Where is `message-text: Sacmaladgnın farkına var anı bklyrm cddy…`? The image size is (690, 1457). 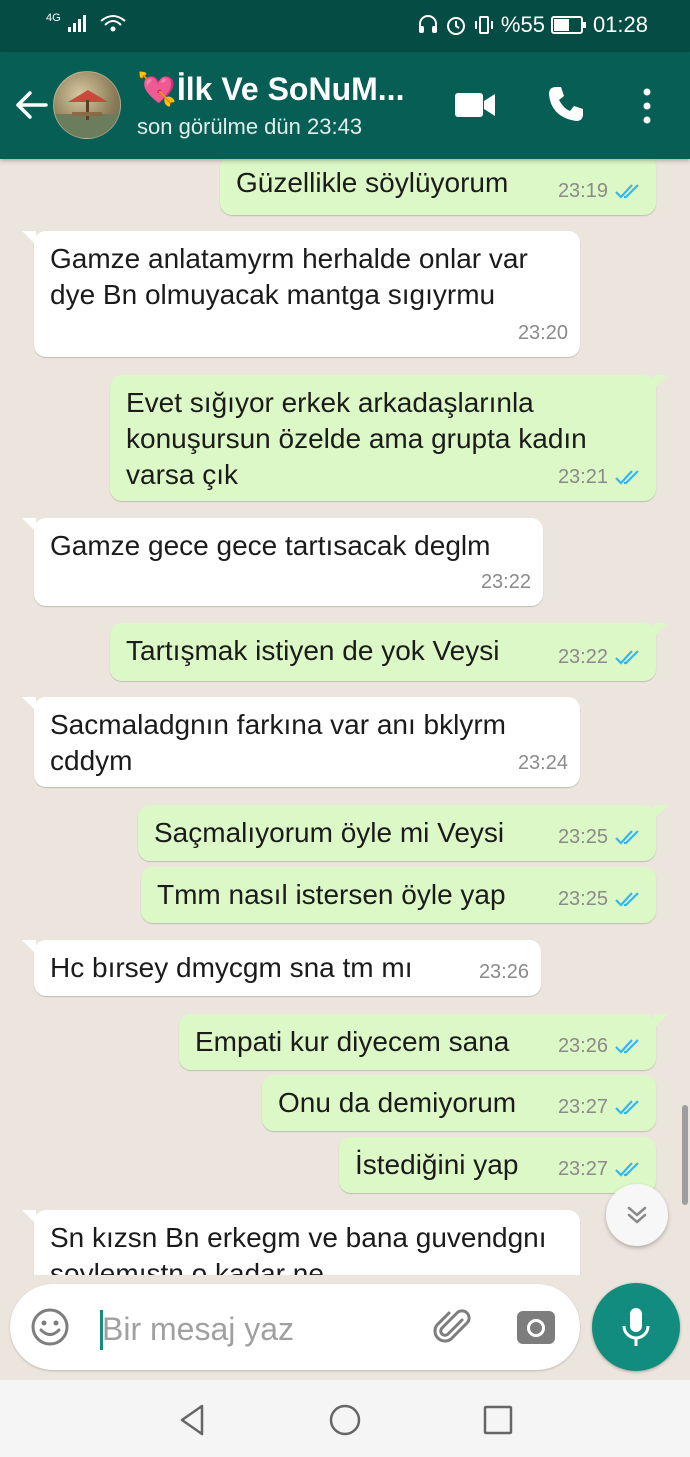
message-text: Sacmaladgnın farkına var anı bklyrm cddy… is located at coordinates (278, 742).